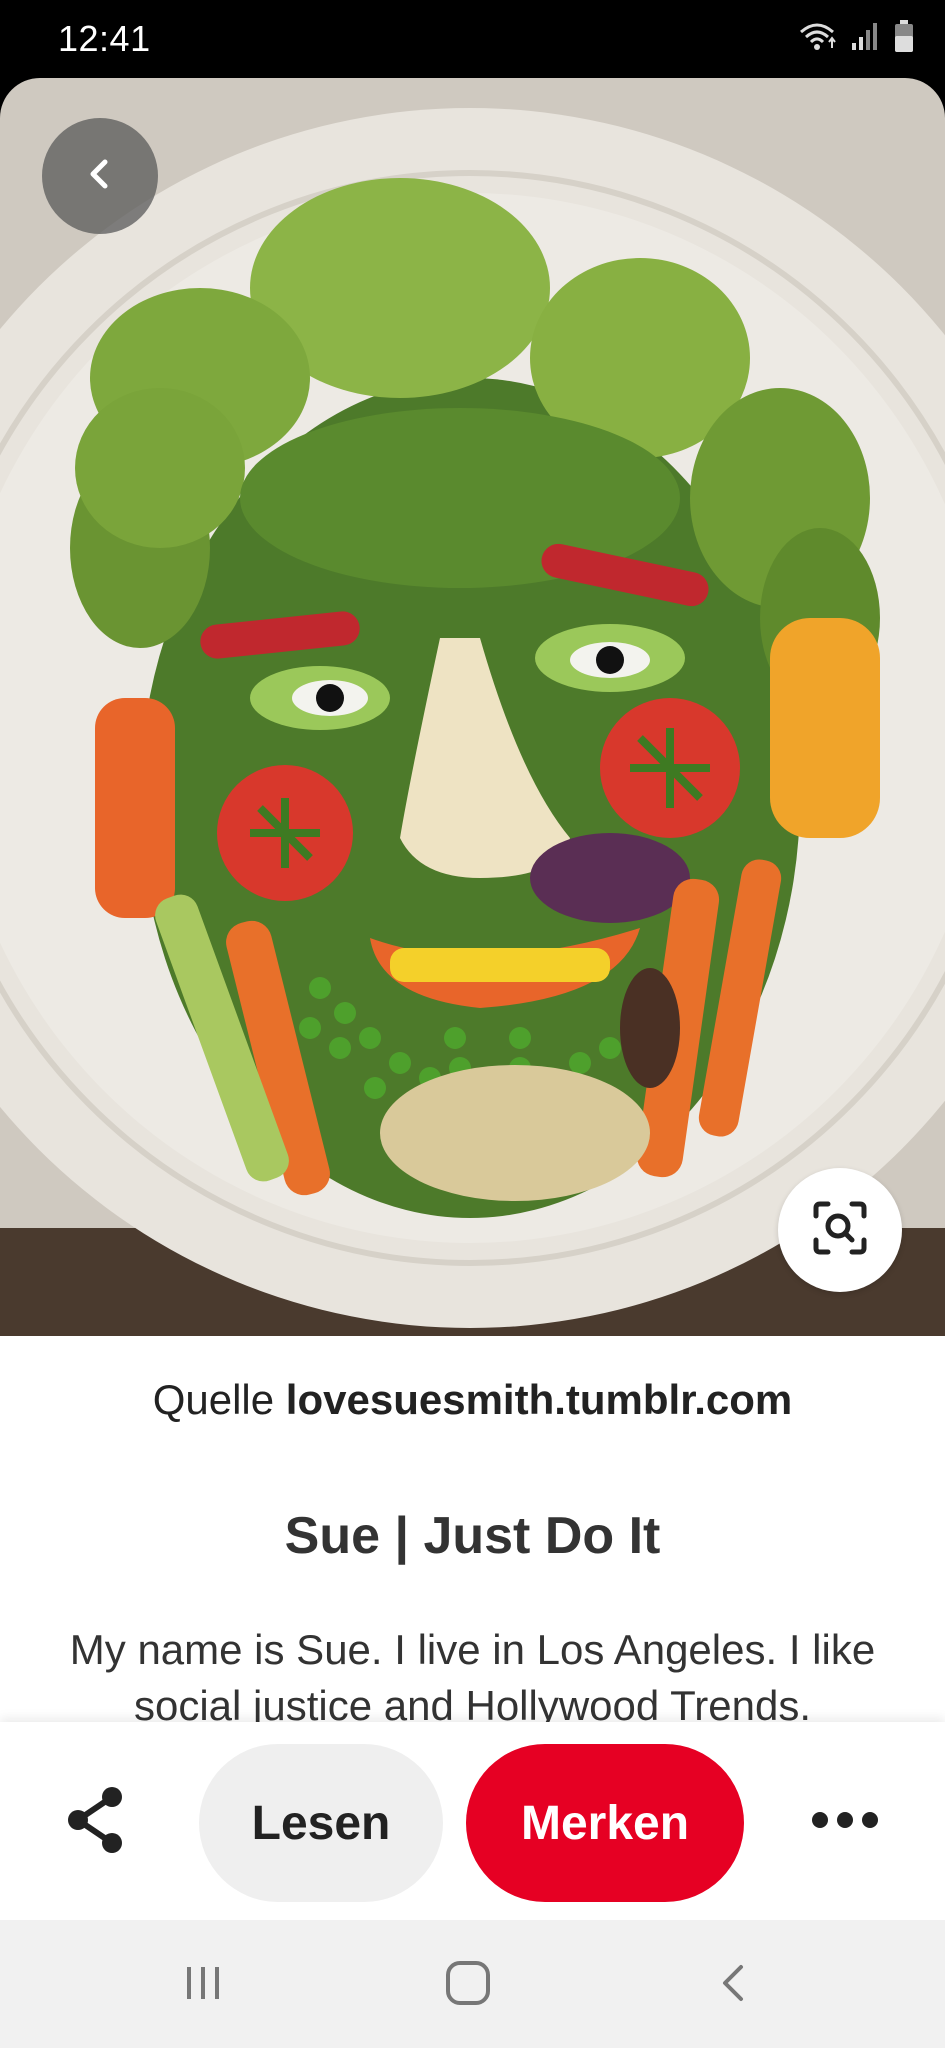  I want to click on visual-search-icon, so click(840, 1230).